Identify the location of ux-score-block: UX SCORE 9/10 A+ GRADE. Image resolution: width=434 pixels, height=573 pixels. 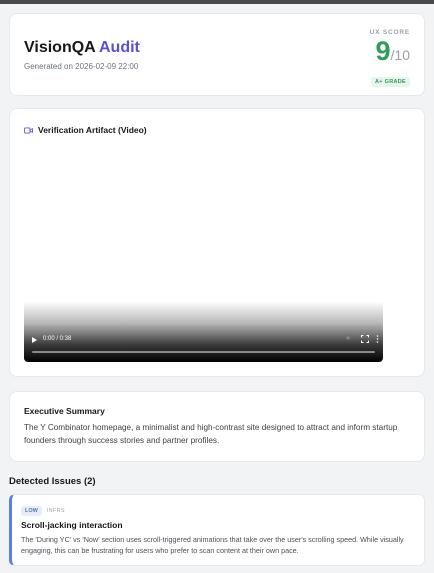
(380, 58).